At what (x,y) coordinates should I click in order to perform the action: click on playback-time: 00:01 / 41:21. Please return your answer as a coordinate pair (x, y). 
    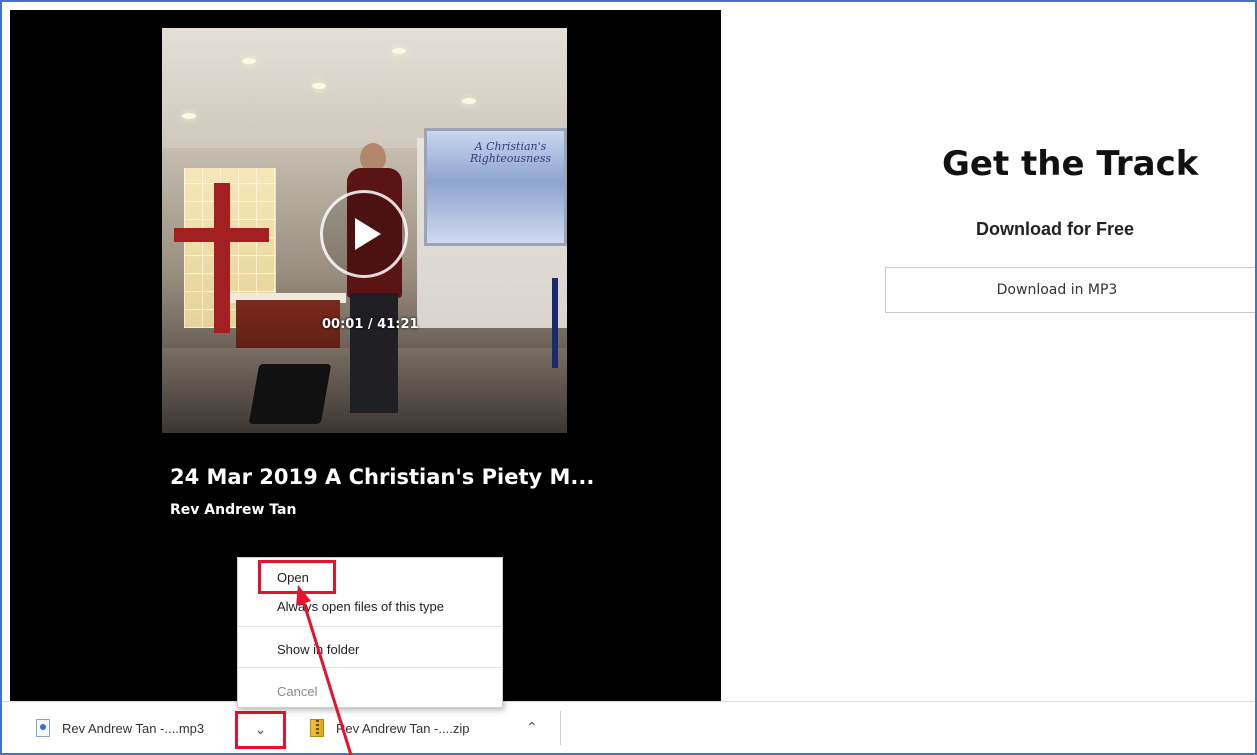
    Looking at the image, I should click on (370, 324).